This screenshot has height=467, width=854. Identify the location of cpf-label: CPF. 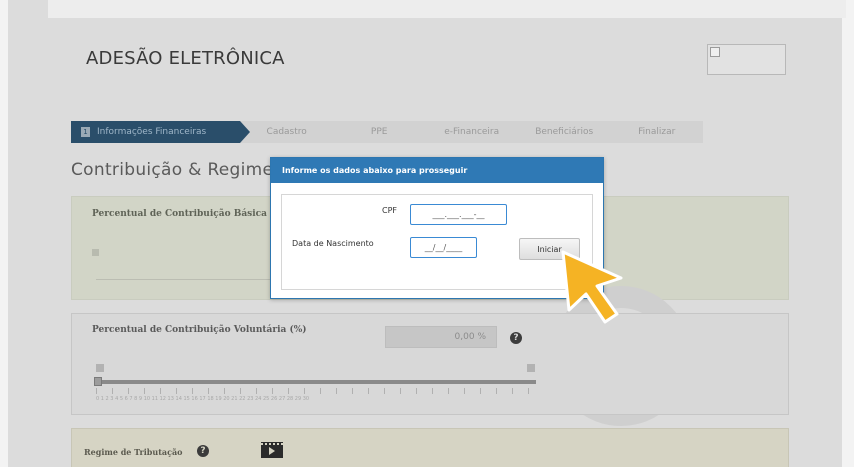
(390, 210).